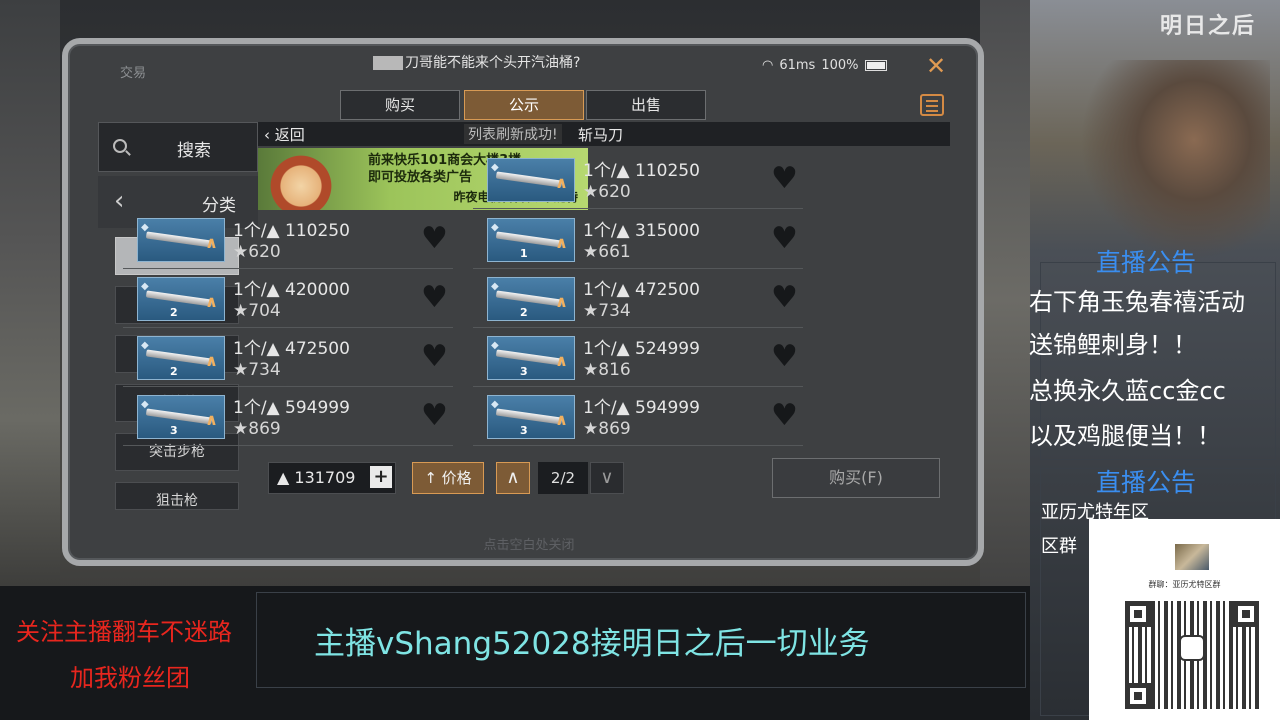 The width and height of the screenshot is (1280, 720). I want to click on close-hint: 点击空白处关闭, so click(529, 543).